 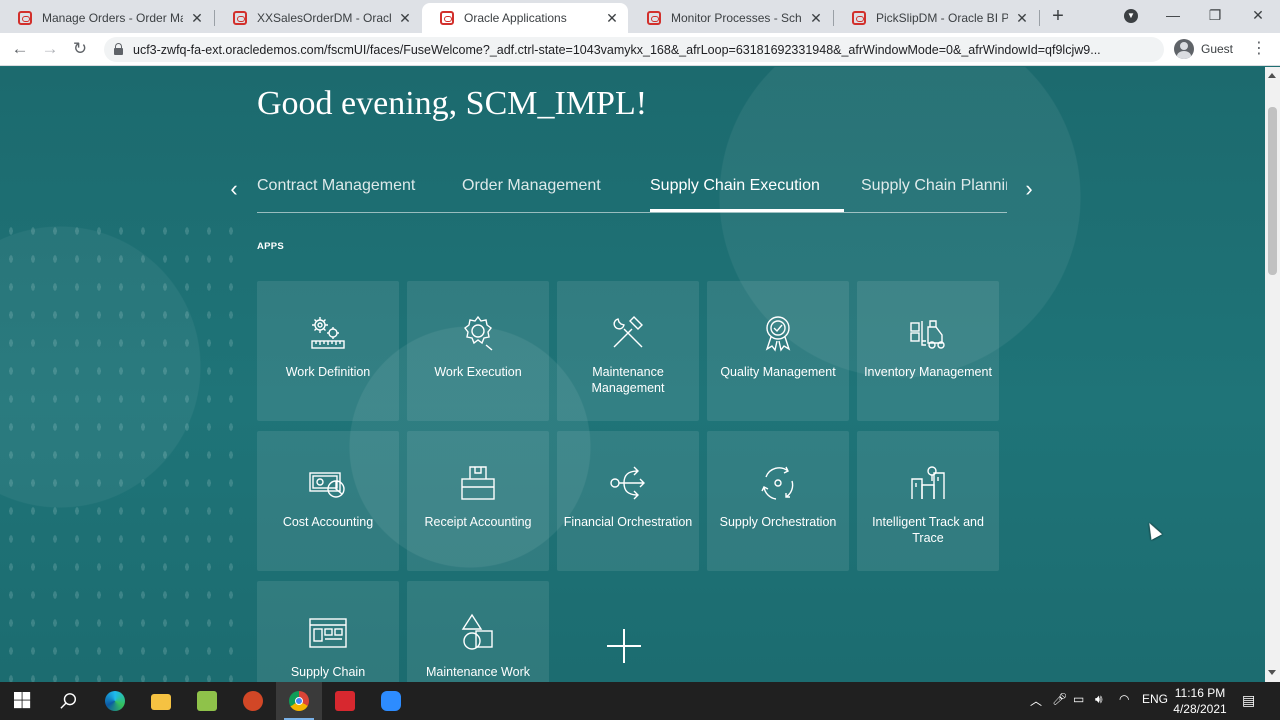 What do you see at coordinates (391, 701) in the screenshot?
I see `zoom-icon` at bounding box center [391, 701].